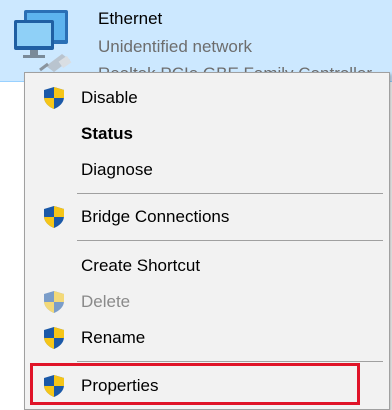  Describe the element at coordinates (117, 169) in the screenshot. I see `menu-item-label: Diagnose` at that location.